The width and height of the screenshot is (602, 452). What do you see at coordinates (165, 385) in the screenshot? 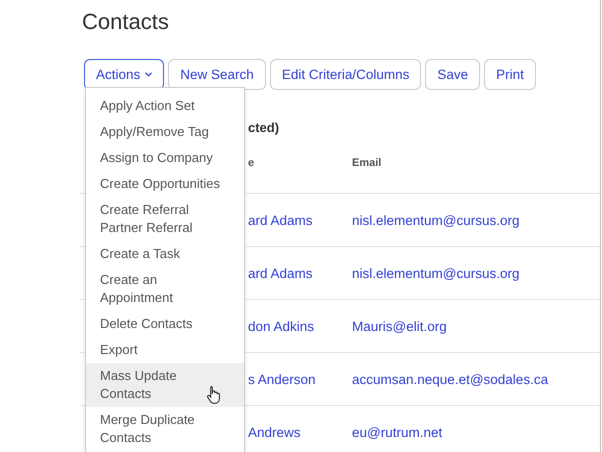
I see `menu-item: Mass Update Contacts` at bounding box center [165, 385].